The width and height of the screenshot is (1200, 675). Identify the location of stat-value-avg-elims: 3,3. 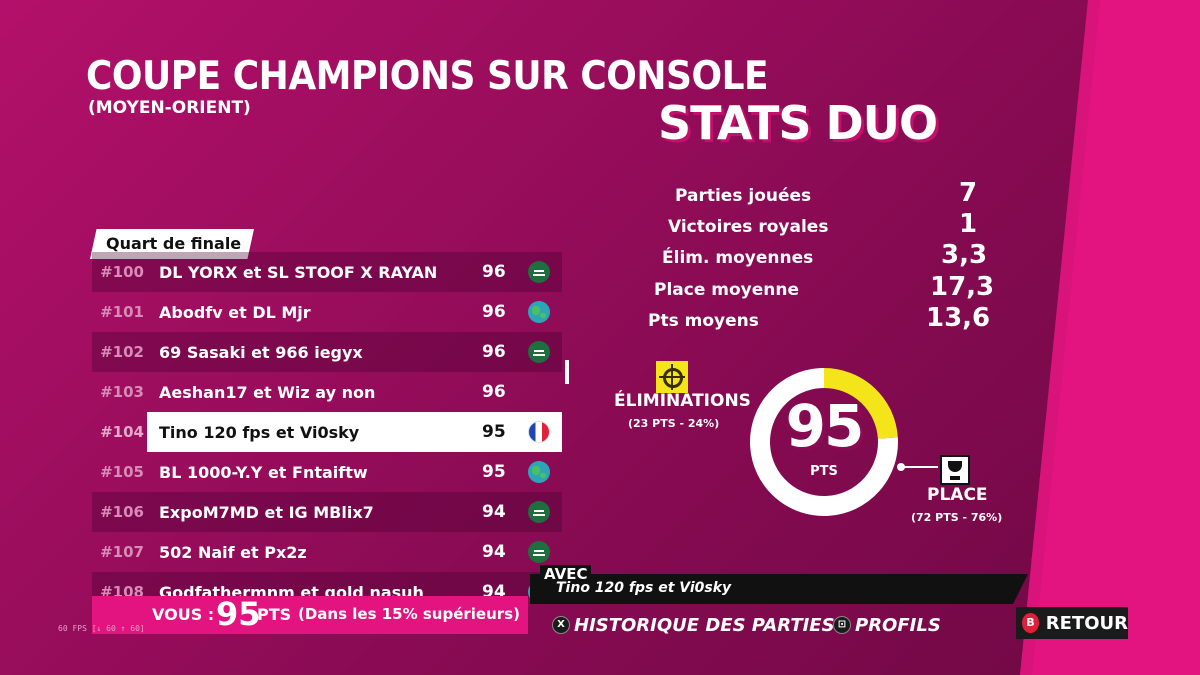
(964, 255).